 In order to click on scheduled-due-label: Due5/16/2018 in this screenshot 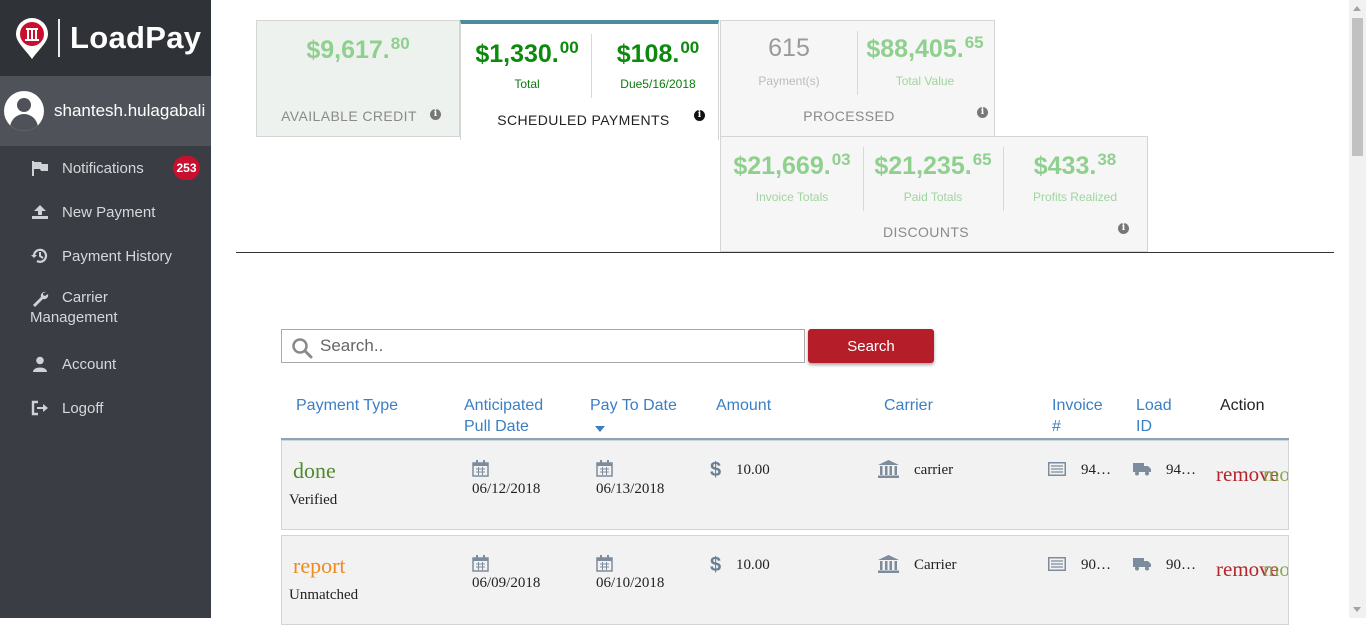, I will do `click(658, 84)`.